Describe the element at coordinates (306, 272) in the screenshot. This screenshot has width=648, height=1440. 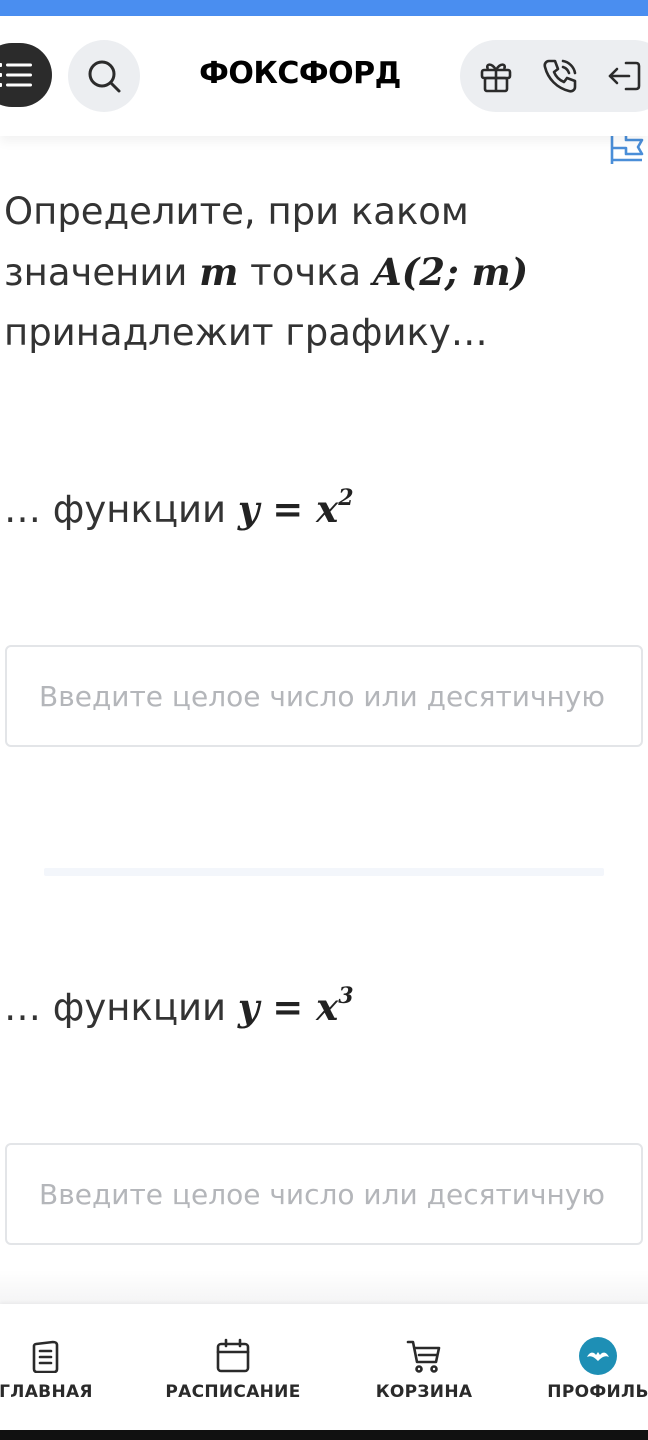
I see `question-middle: точка` at that location.